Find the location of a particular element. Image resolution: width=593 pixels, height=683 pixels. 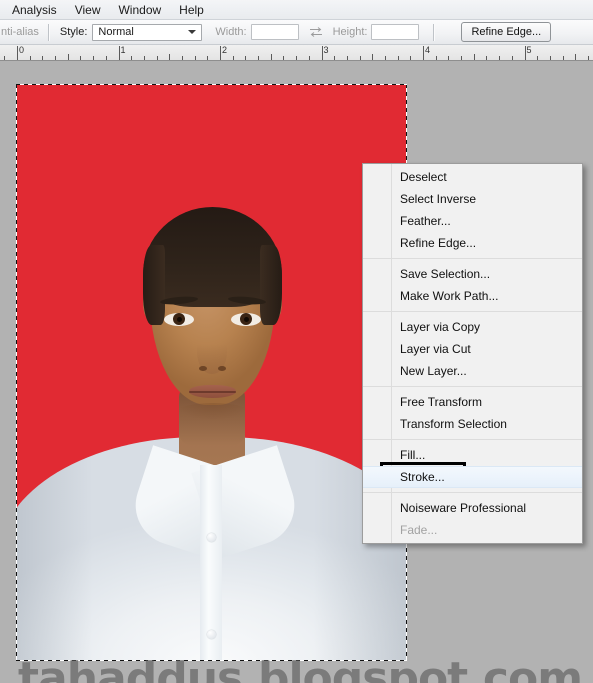

context-menu-item-select-inverse: Select Inverse is located at coordinates (472, 199).